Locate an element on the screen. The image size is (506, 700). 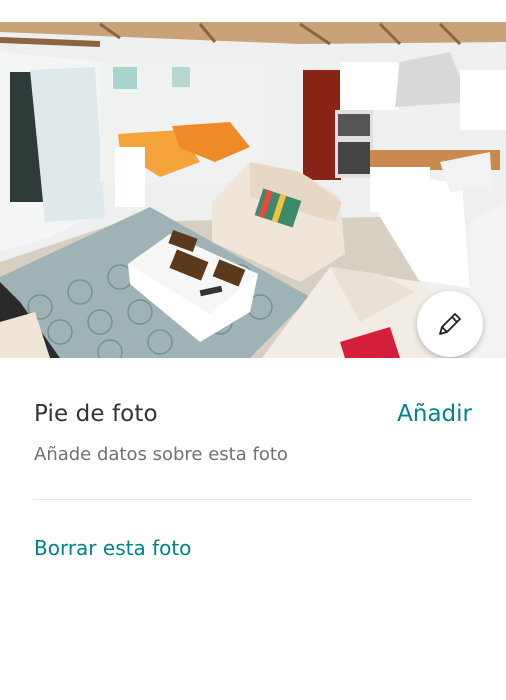
divider is located at coordinates (253, 499).